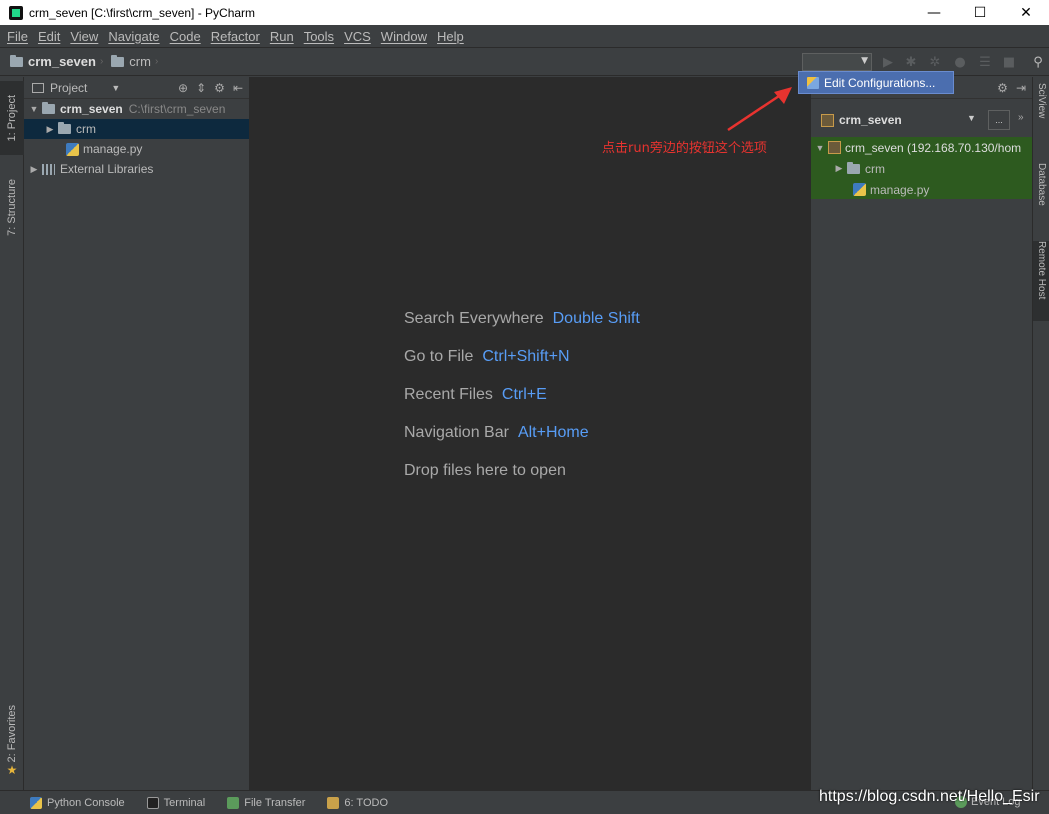  Describe the element at coordinates (12, 734) in the screenshot. I see `tab-favorites-label: 2: Favorites` at that location.